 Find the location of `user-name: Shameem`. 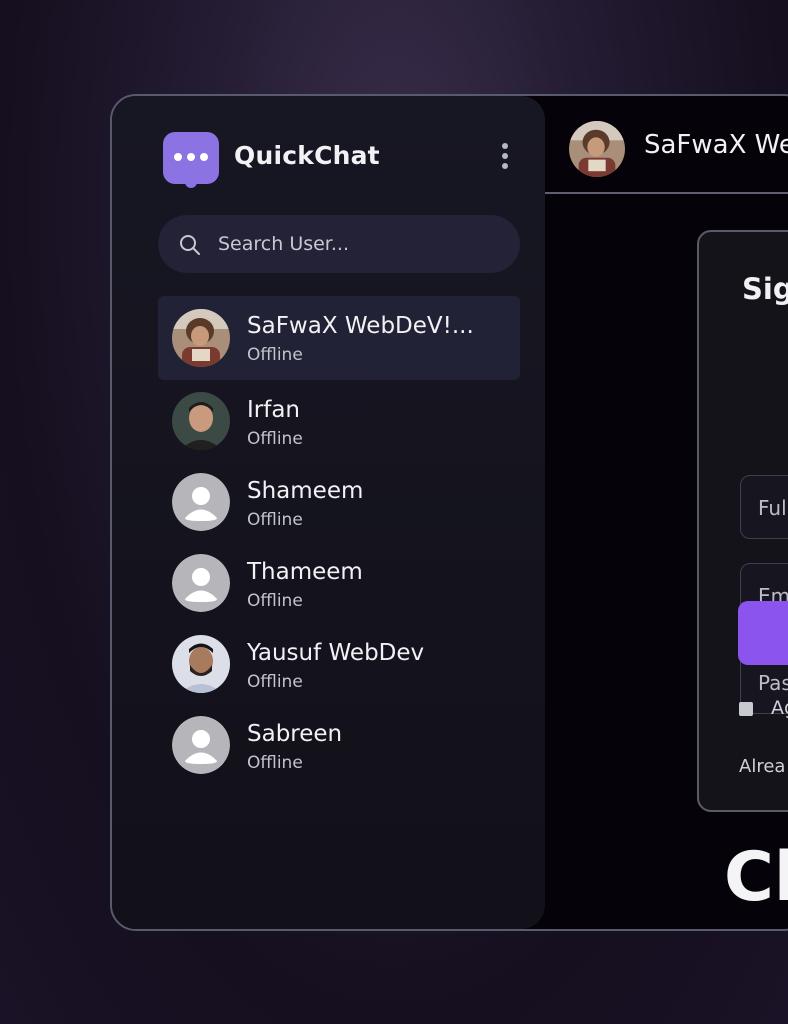

user-name: Shameem is located at coordinates (305, 491).